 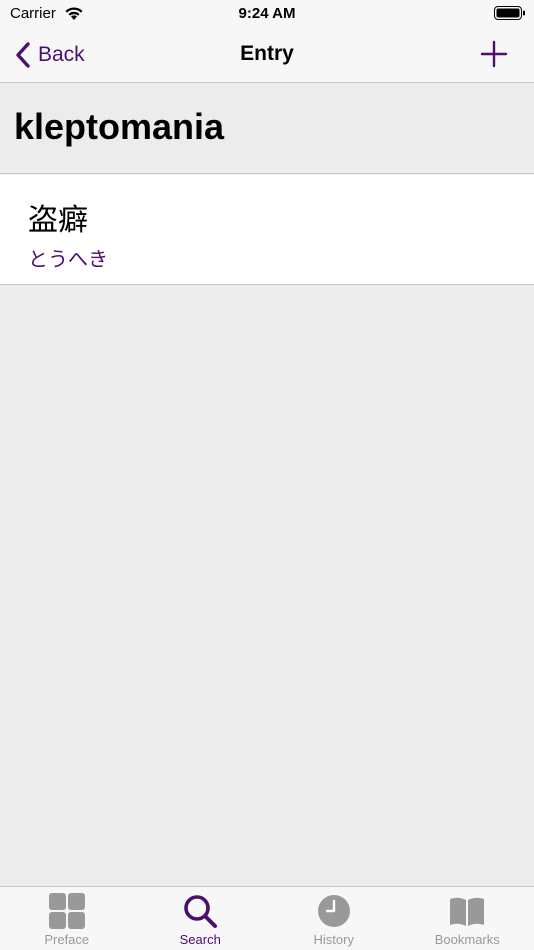 I want to click on tab-preface: Preface, so click(x=67, y=918).